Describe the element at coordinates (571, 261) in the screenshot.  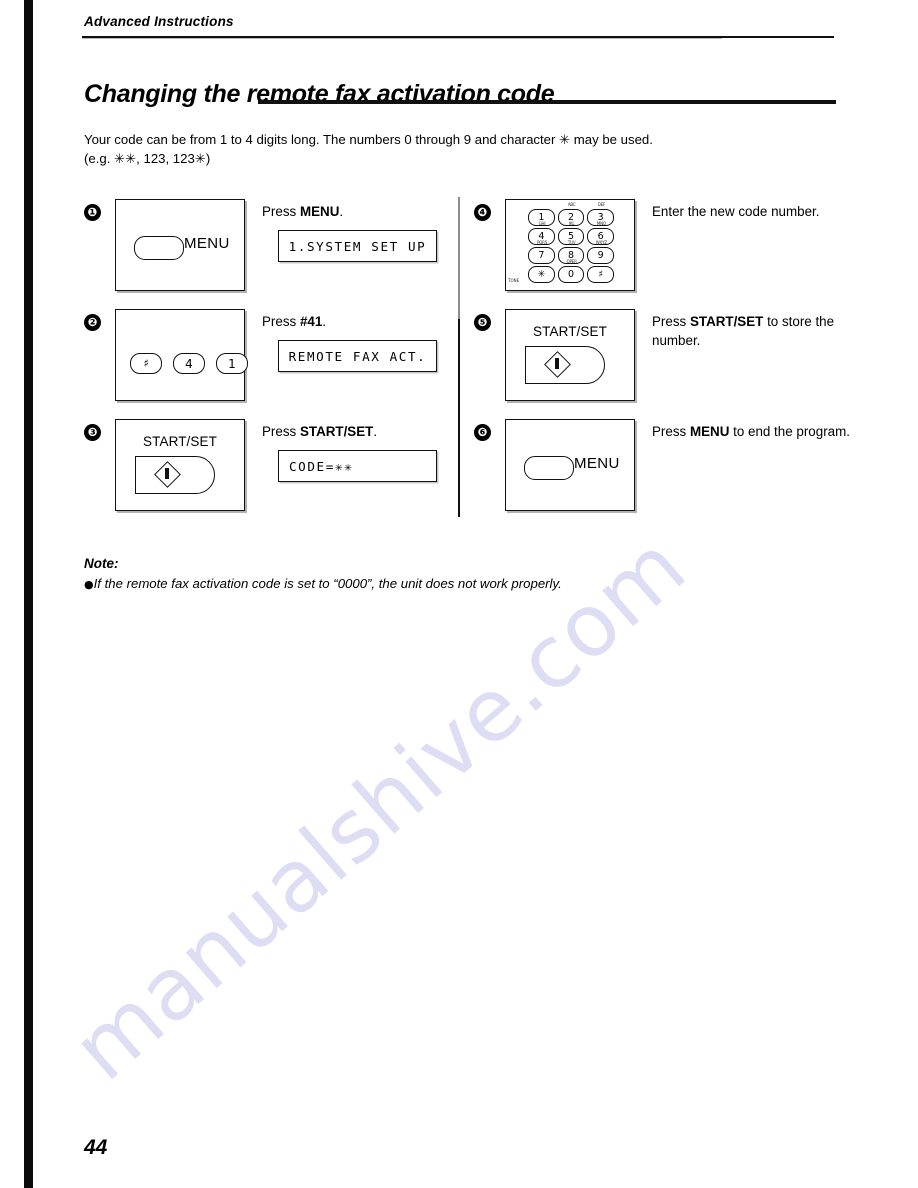
I see `keypad-key-0-sub: OPER` at that location.